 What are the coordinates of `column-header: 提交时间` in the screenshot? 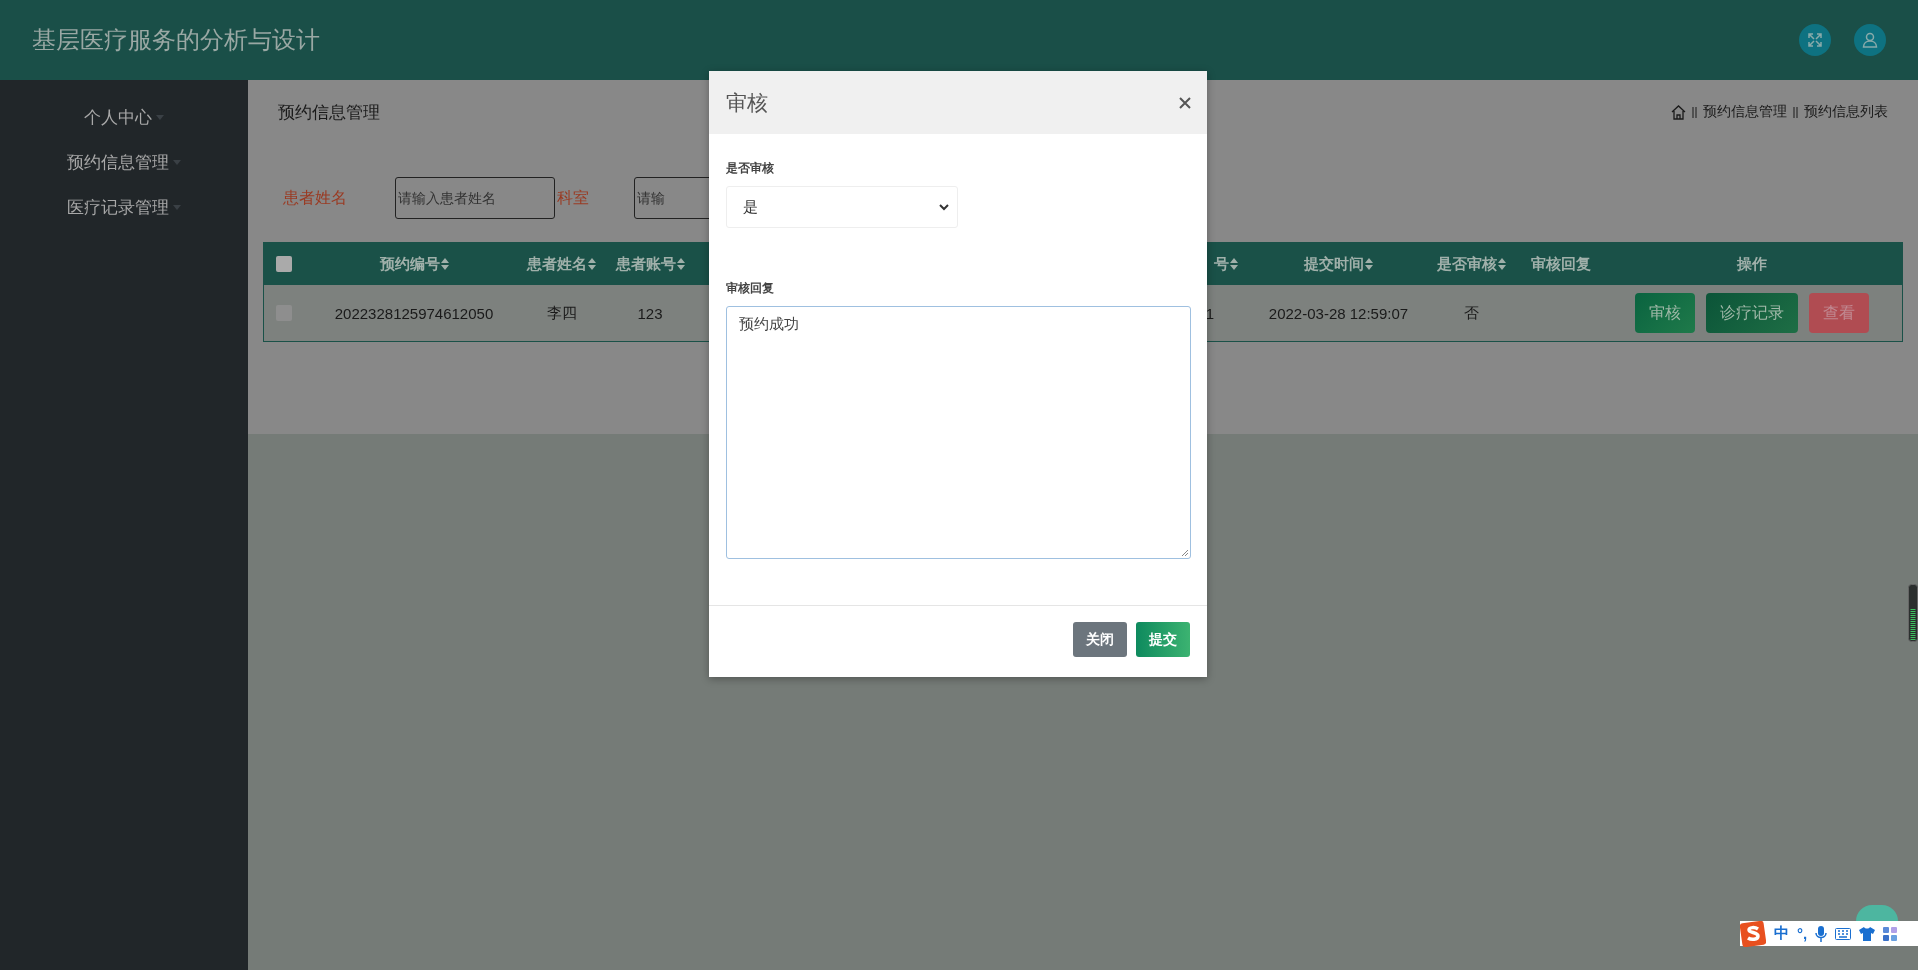 It's located at (1334, 264).